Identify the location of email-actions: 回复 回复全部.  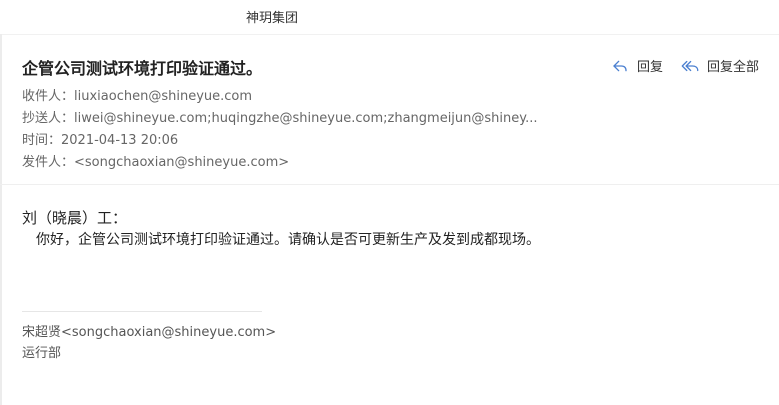
(685, 65).